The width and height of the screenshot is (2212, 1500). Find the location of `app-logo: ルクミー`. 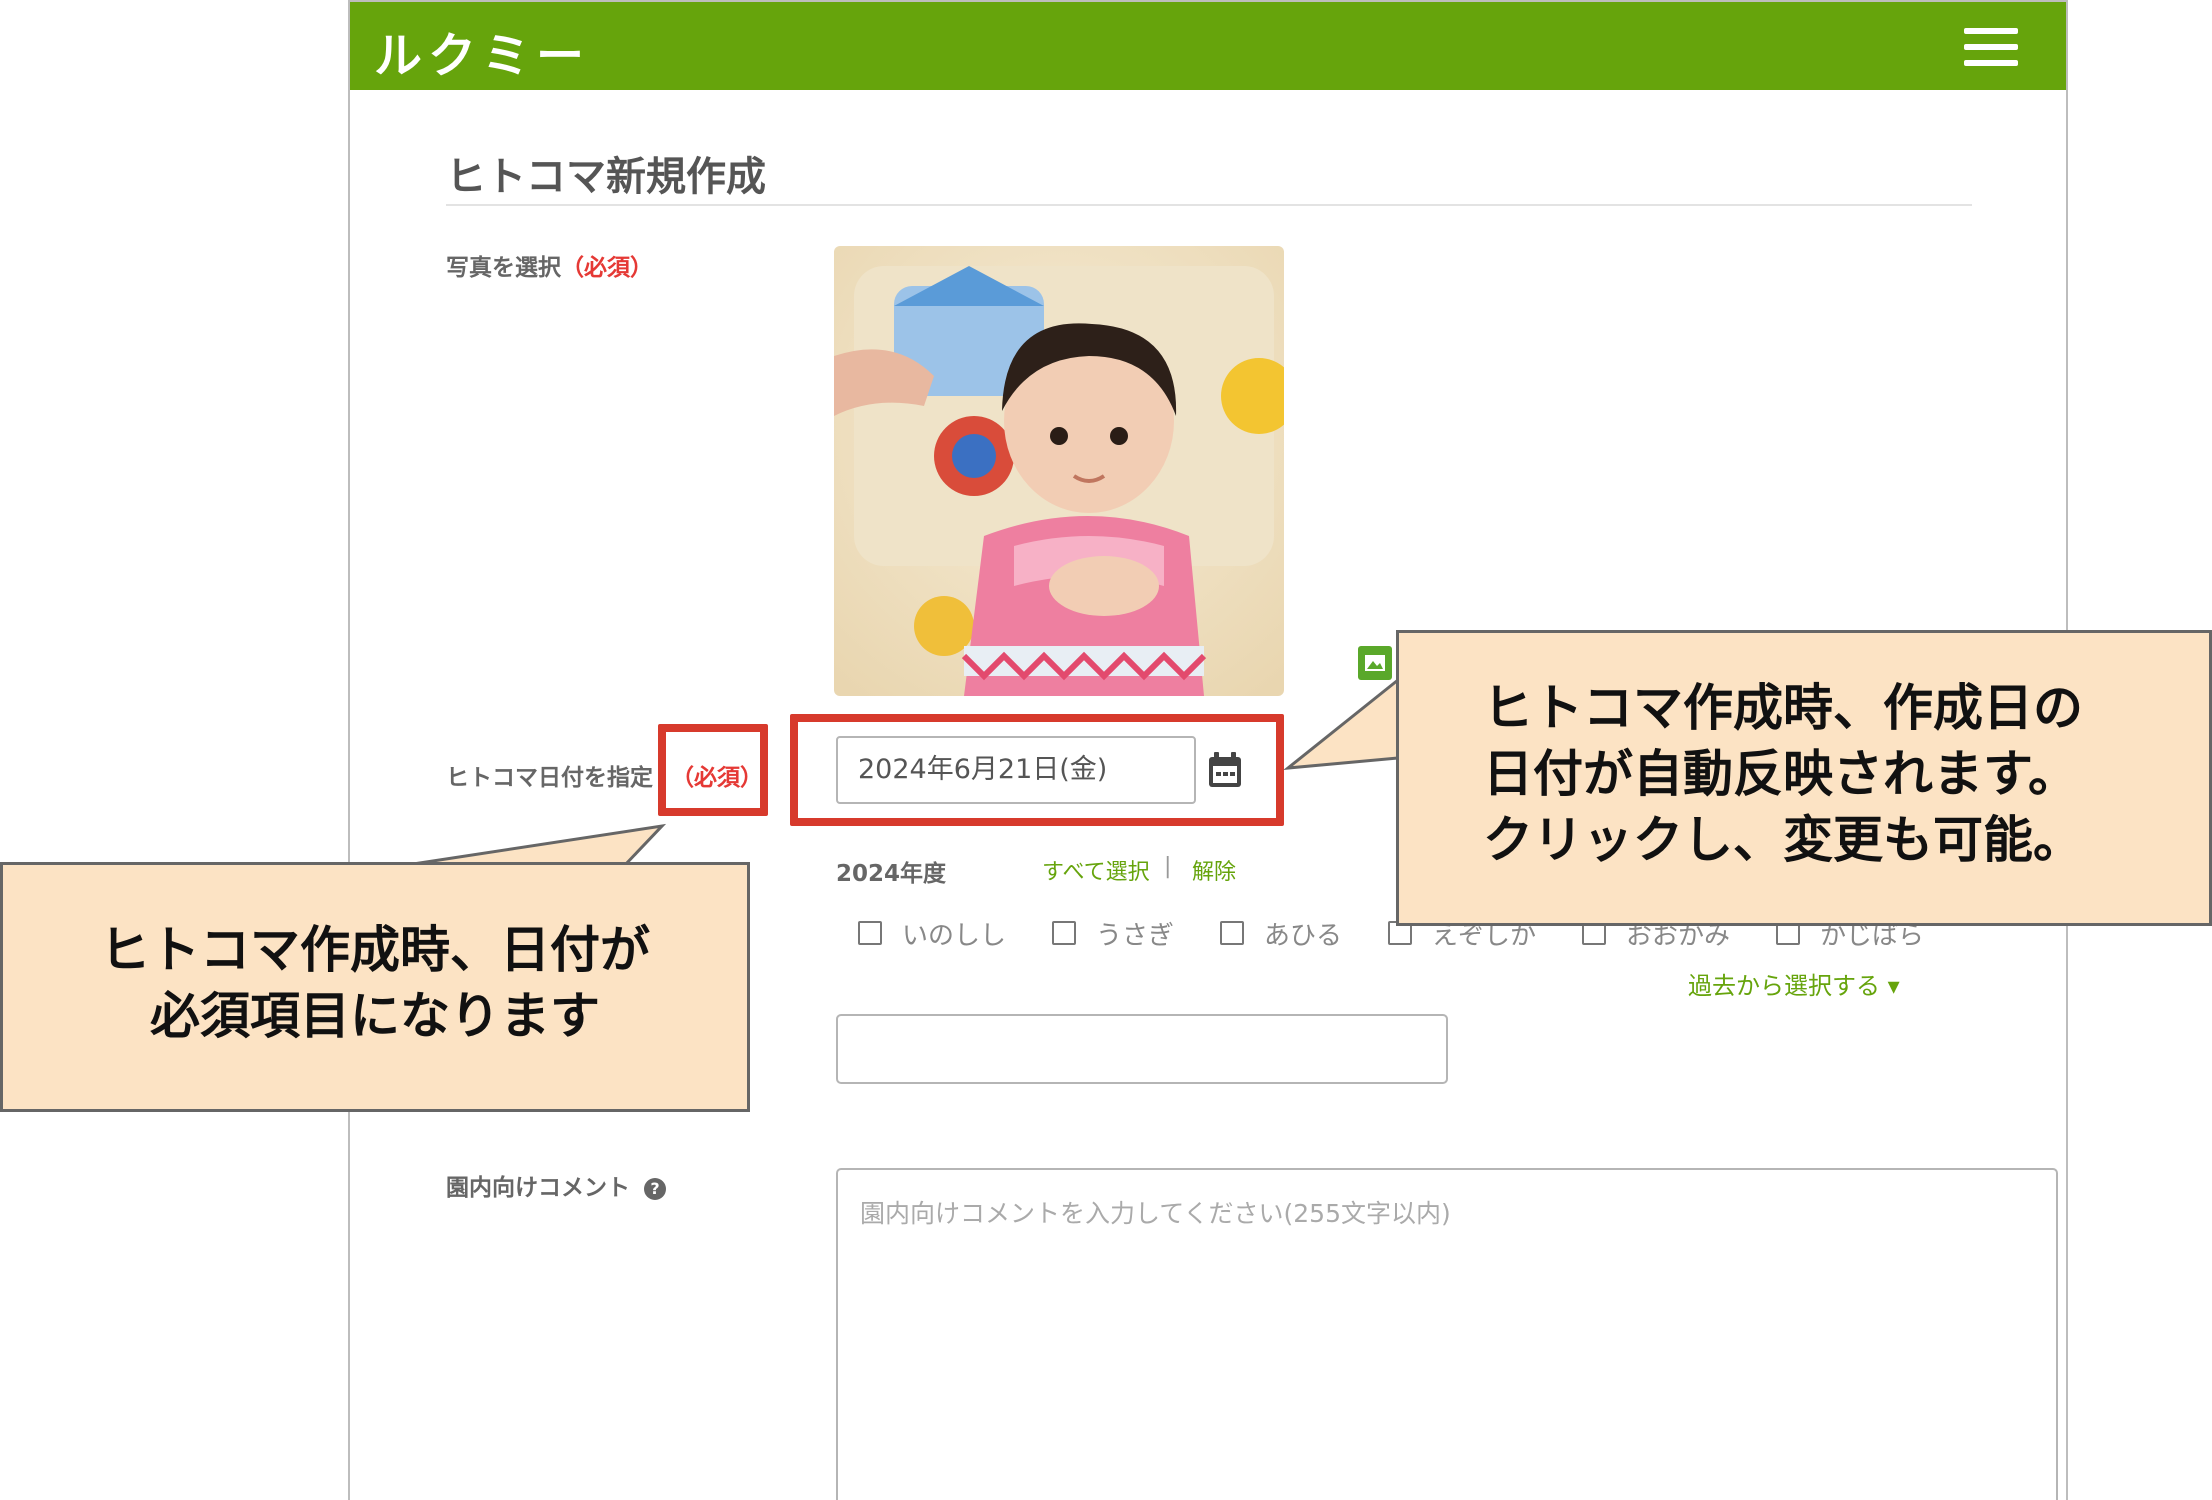

app-logo: ルクミー is located at coordinates (482, 51).